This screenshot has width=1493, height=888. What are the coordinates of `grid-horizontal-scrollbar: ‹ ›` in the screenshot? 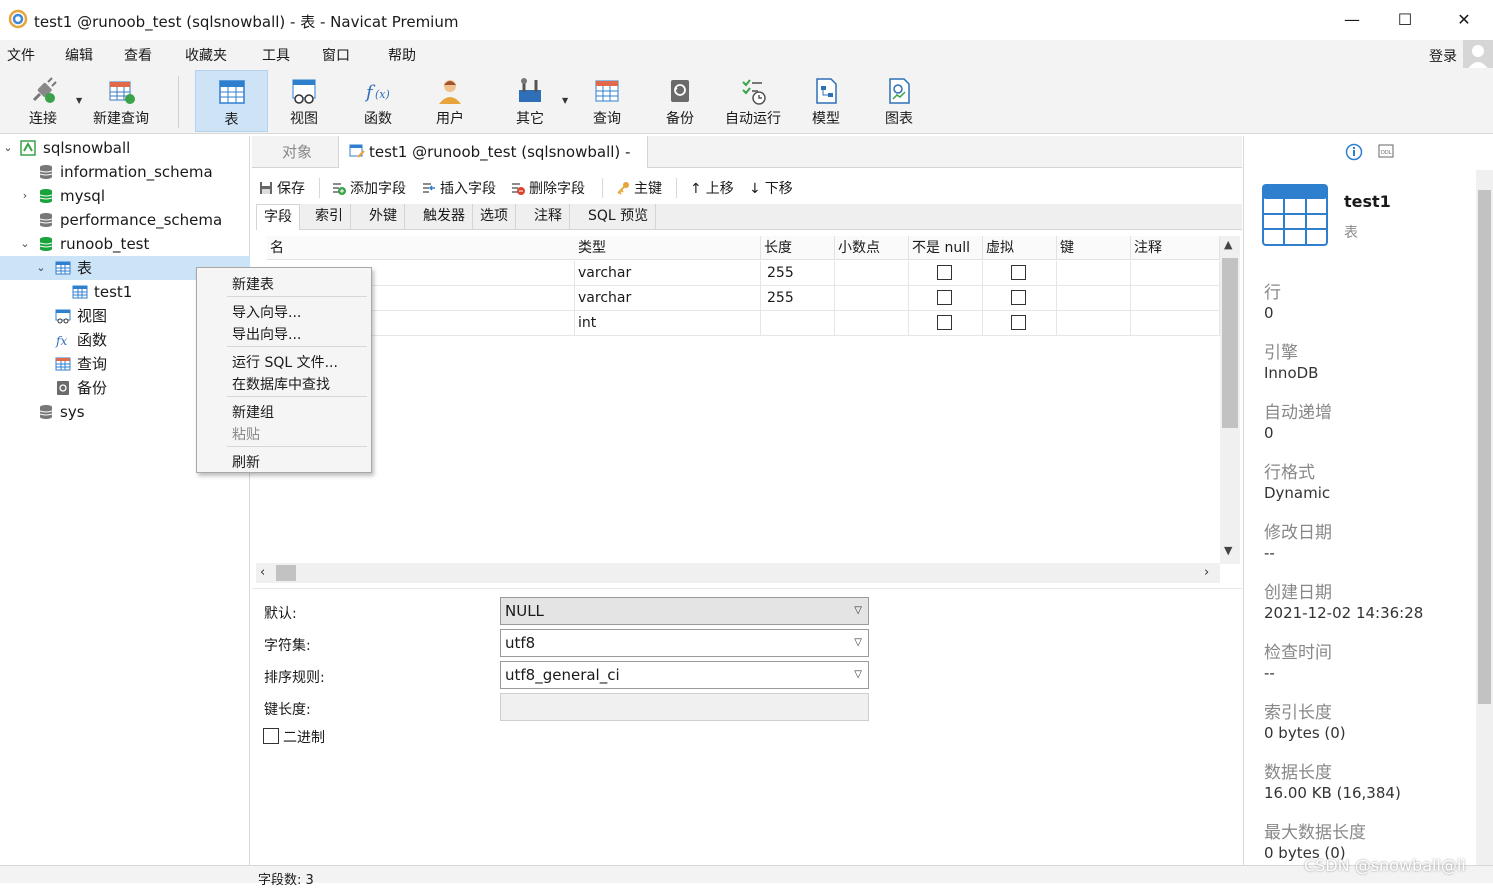 It's located at (738, 573).